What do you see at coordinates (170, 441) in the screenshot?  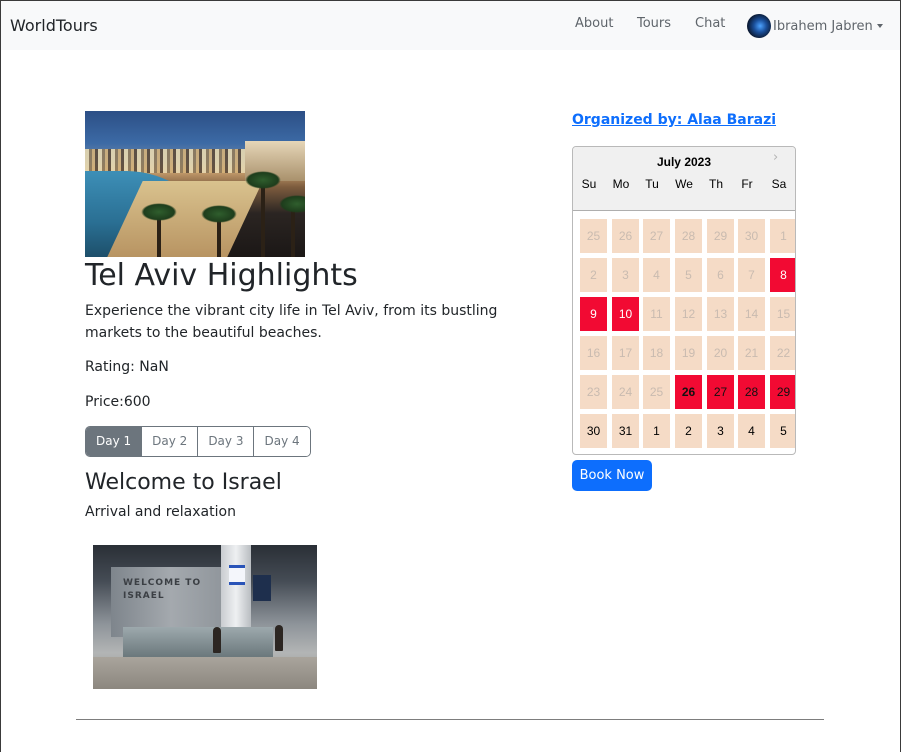 I see `day-2-button: Day 2` at bounding box center [170, 441].